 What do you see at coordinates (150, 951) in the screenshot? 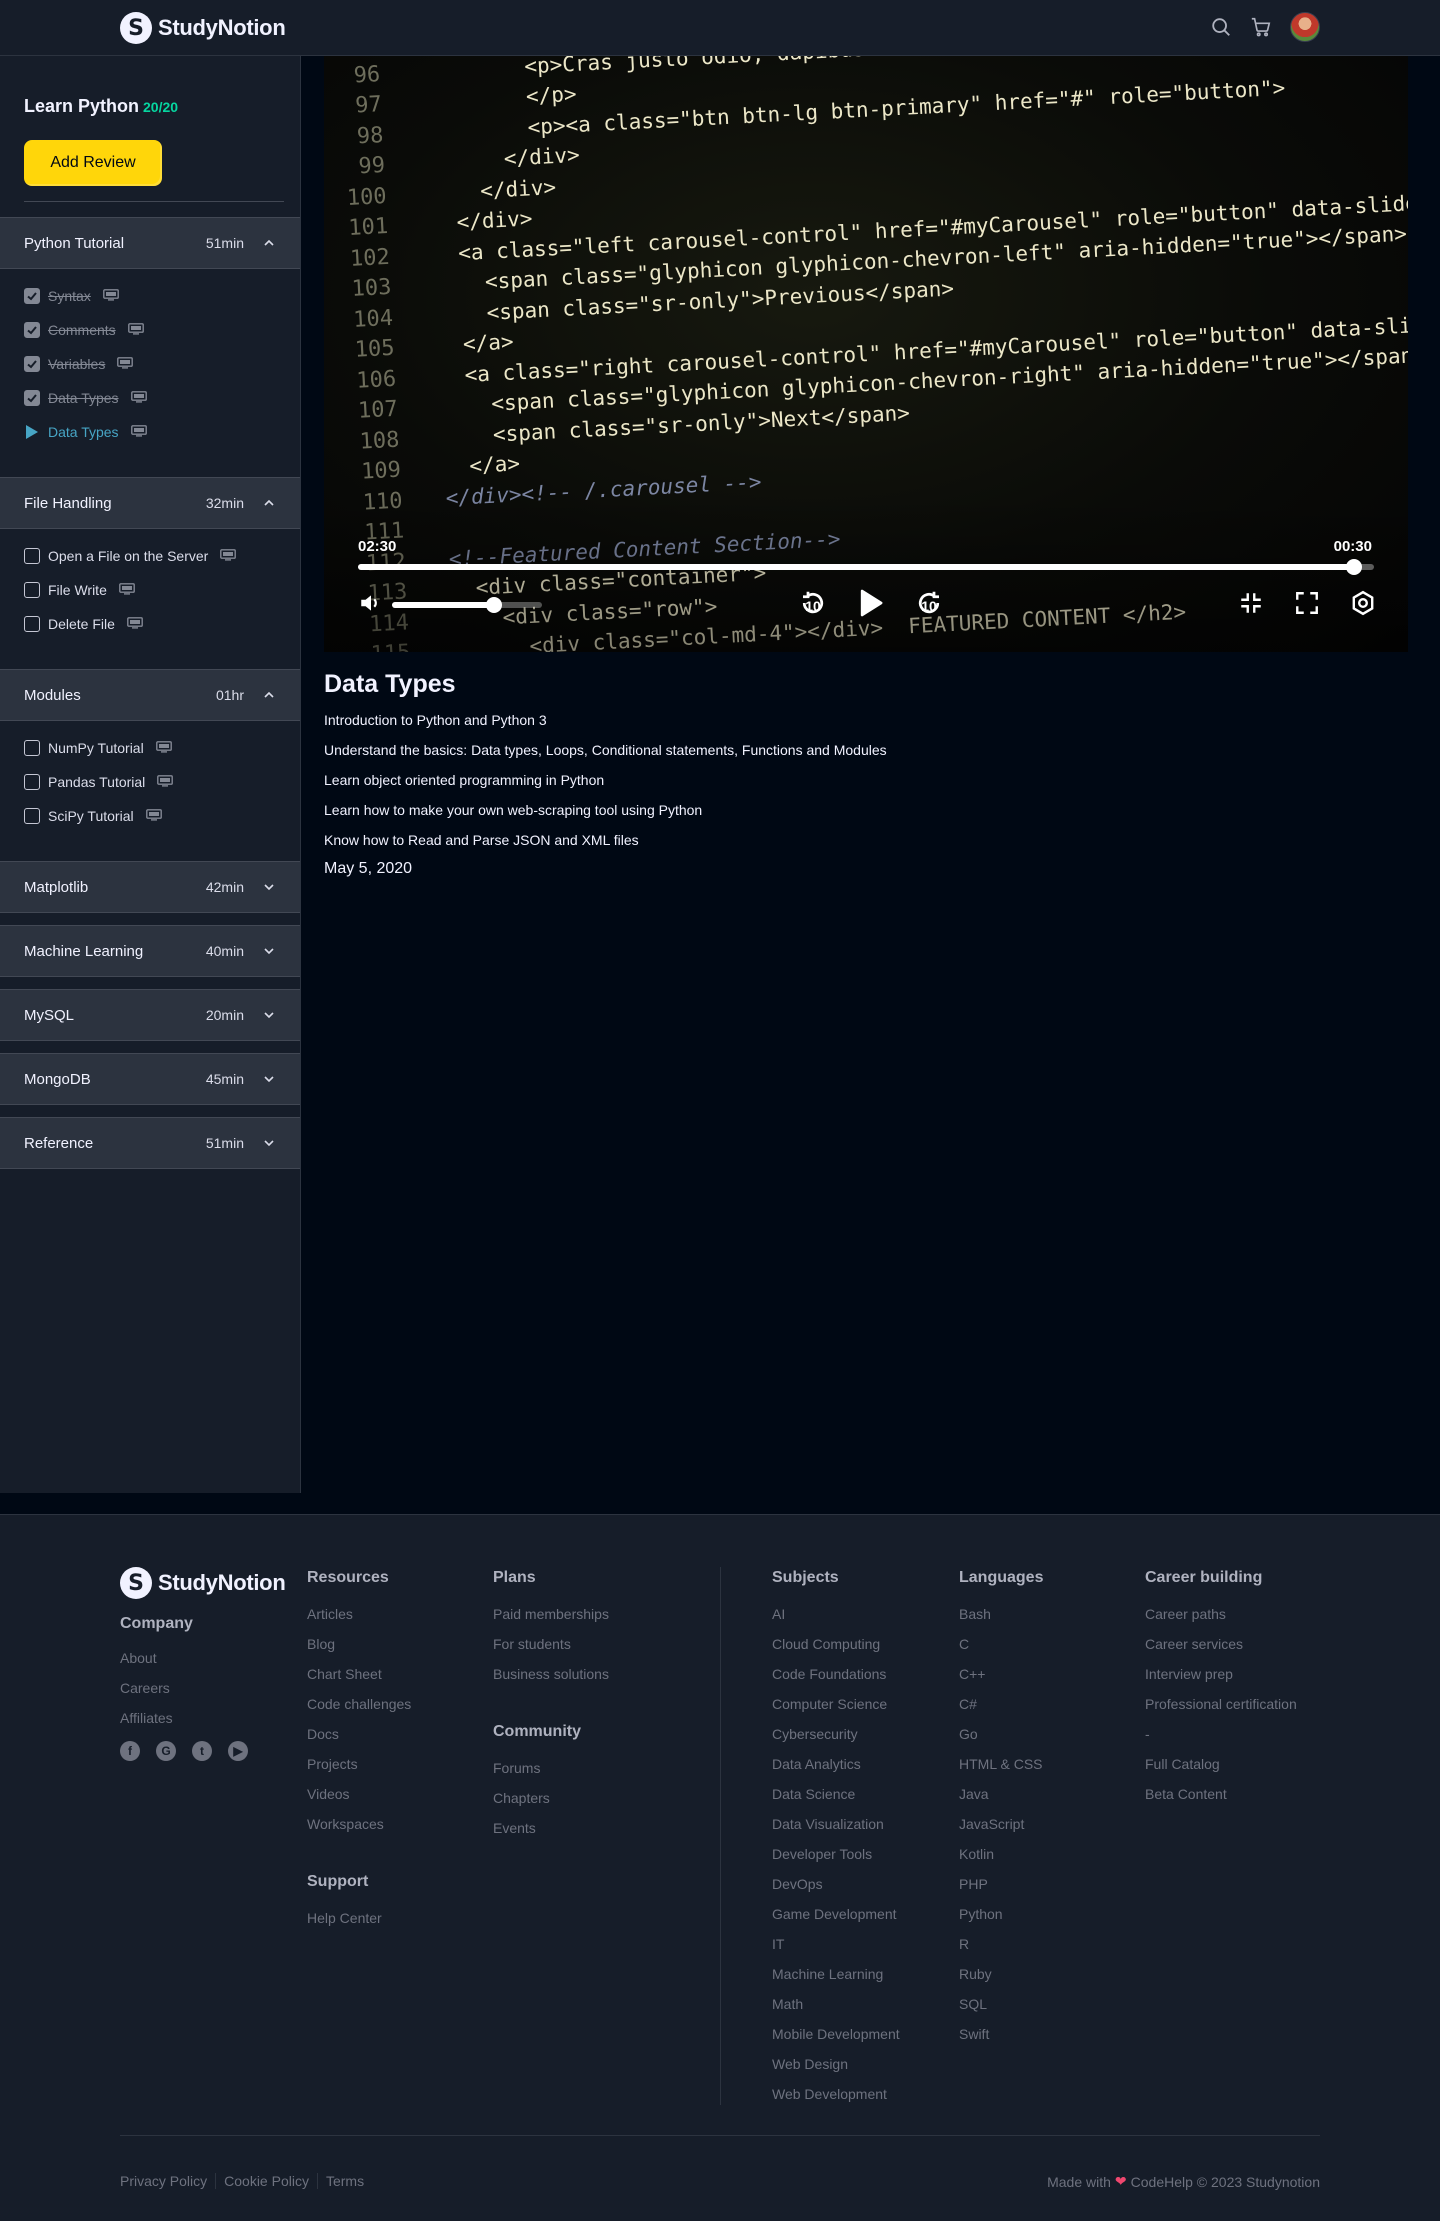
I see `section-header: Machine Learning 40min` at bounding box center [150, 951].